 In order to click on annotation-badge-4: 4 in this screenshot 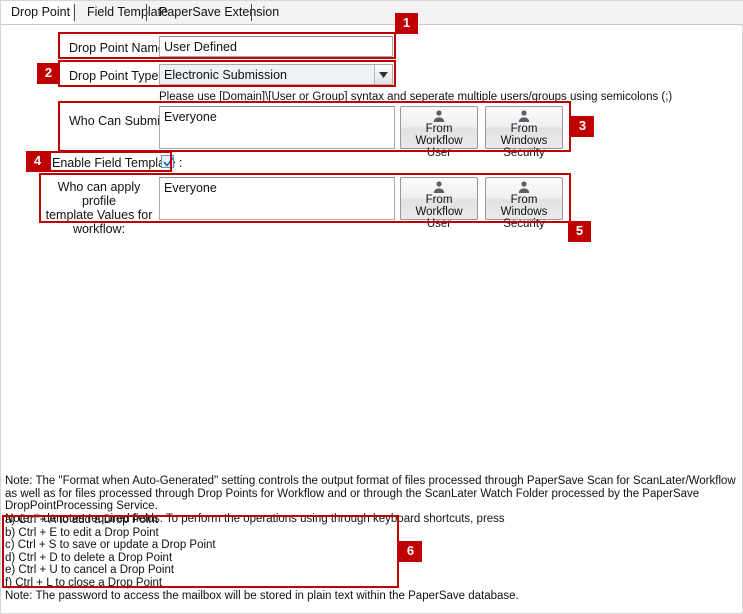, I will do `click(37, 161)`.